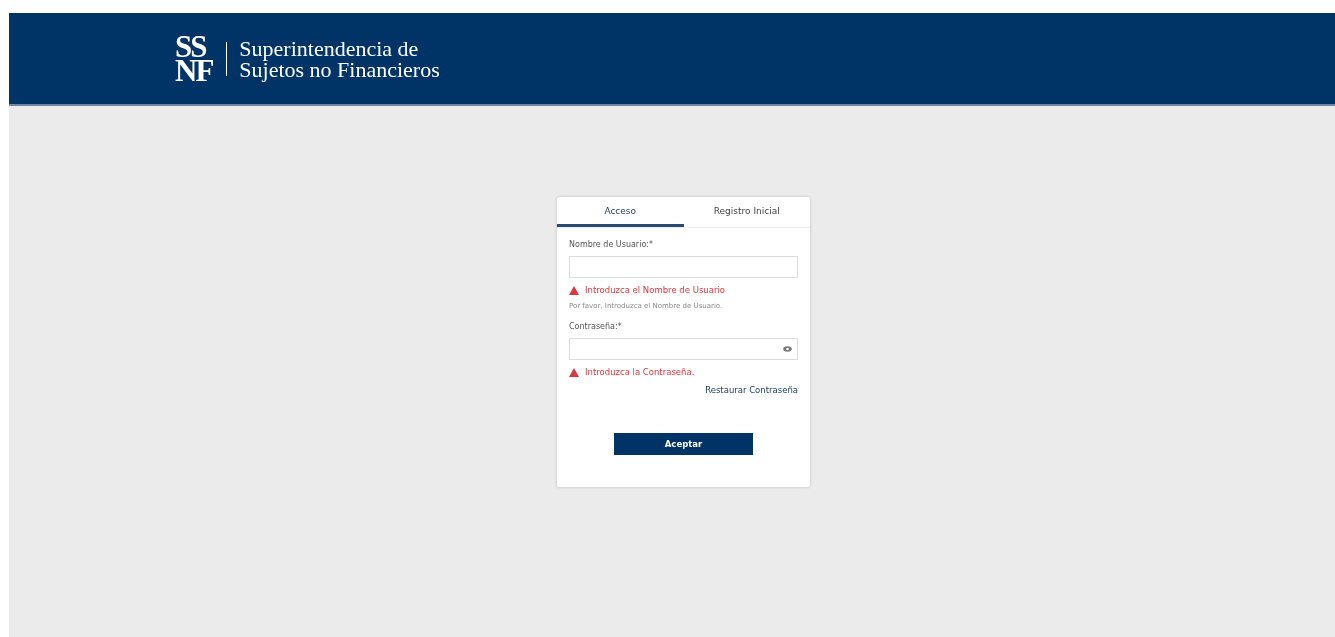 This screenshot has width=1335, height=637. What do you see at coordinates (640, 372) in the screenshot?
I see `error-message: Introduzca la Contraseña.` at bounding box center [640, 372].